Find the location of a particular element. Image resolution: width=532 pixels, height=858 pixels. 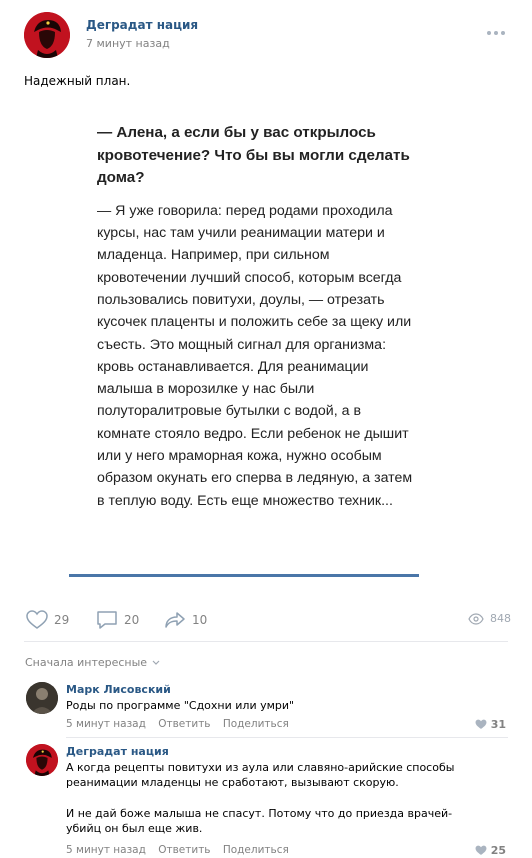

post-time: 7 минут назад is located at coordinates (128, 43).